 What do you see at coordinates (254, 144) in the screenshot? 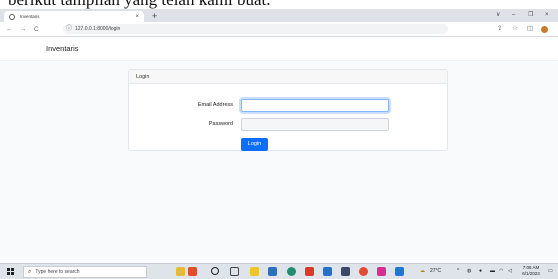
I see `login-button: Login` at bounding box center [254, 144].